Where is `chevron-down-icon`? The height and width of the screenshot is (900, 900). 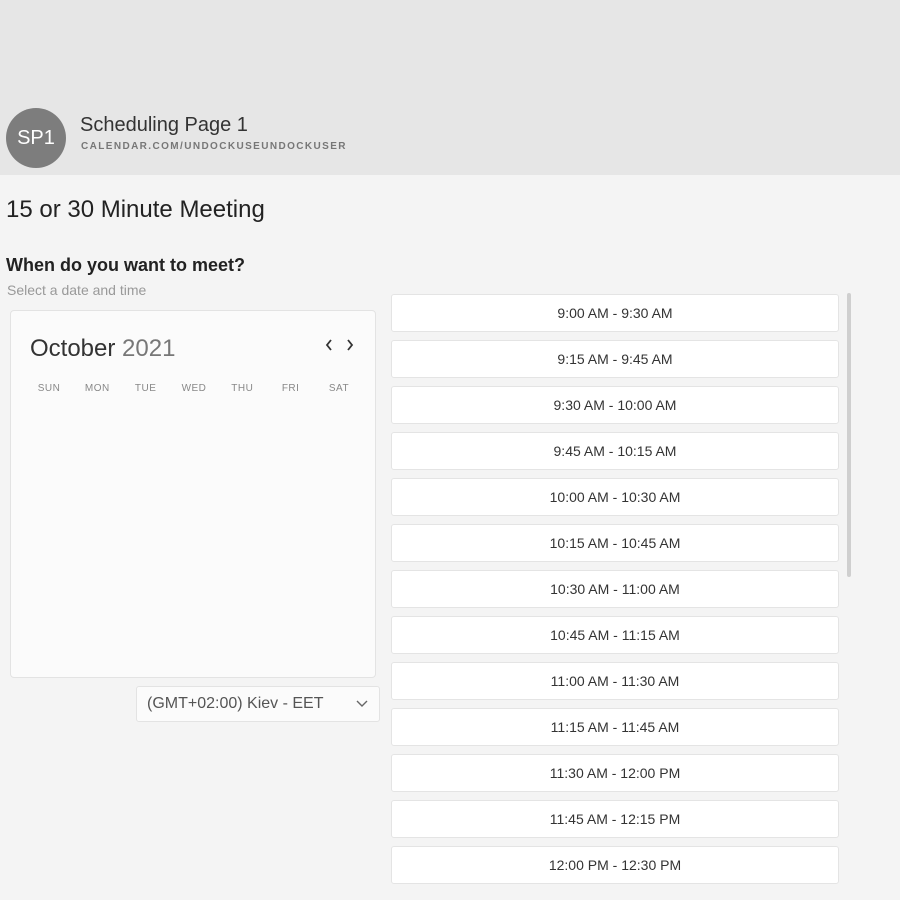
chevron-down-icon is located at coordinates (362, 703).